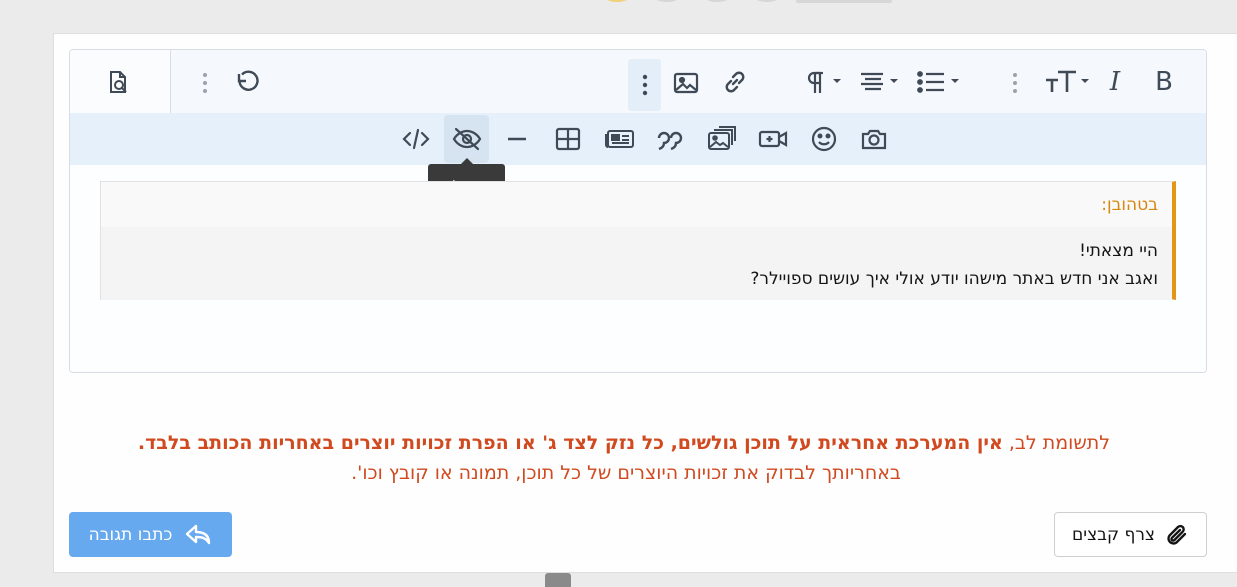 Image resolution: width=1237 pixels, height=587 pixels. I want to click on more-options-left-button, so click(205, 83).